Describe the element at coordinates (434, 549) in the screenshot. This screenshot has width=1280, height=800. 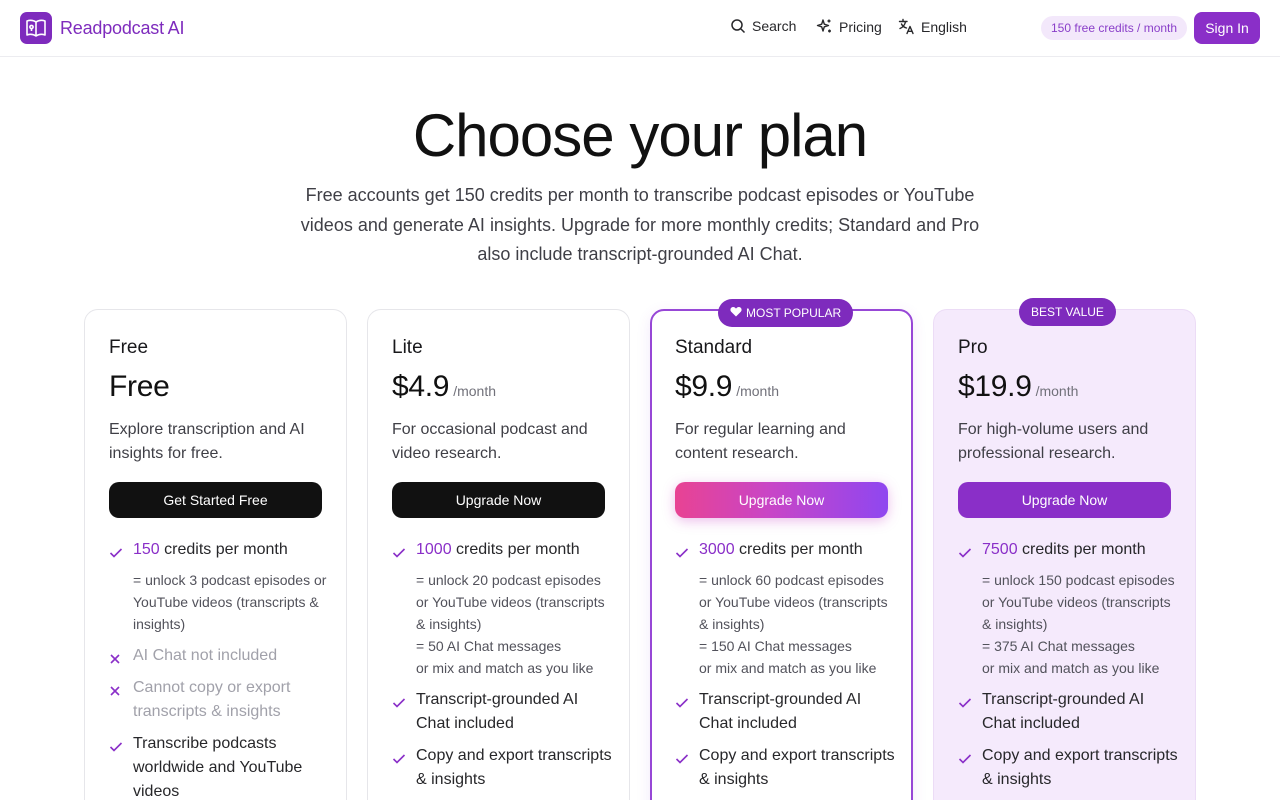
I see `credits-amount: 1000` at that location.